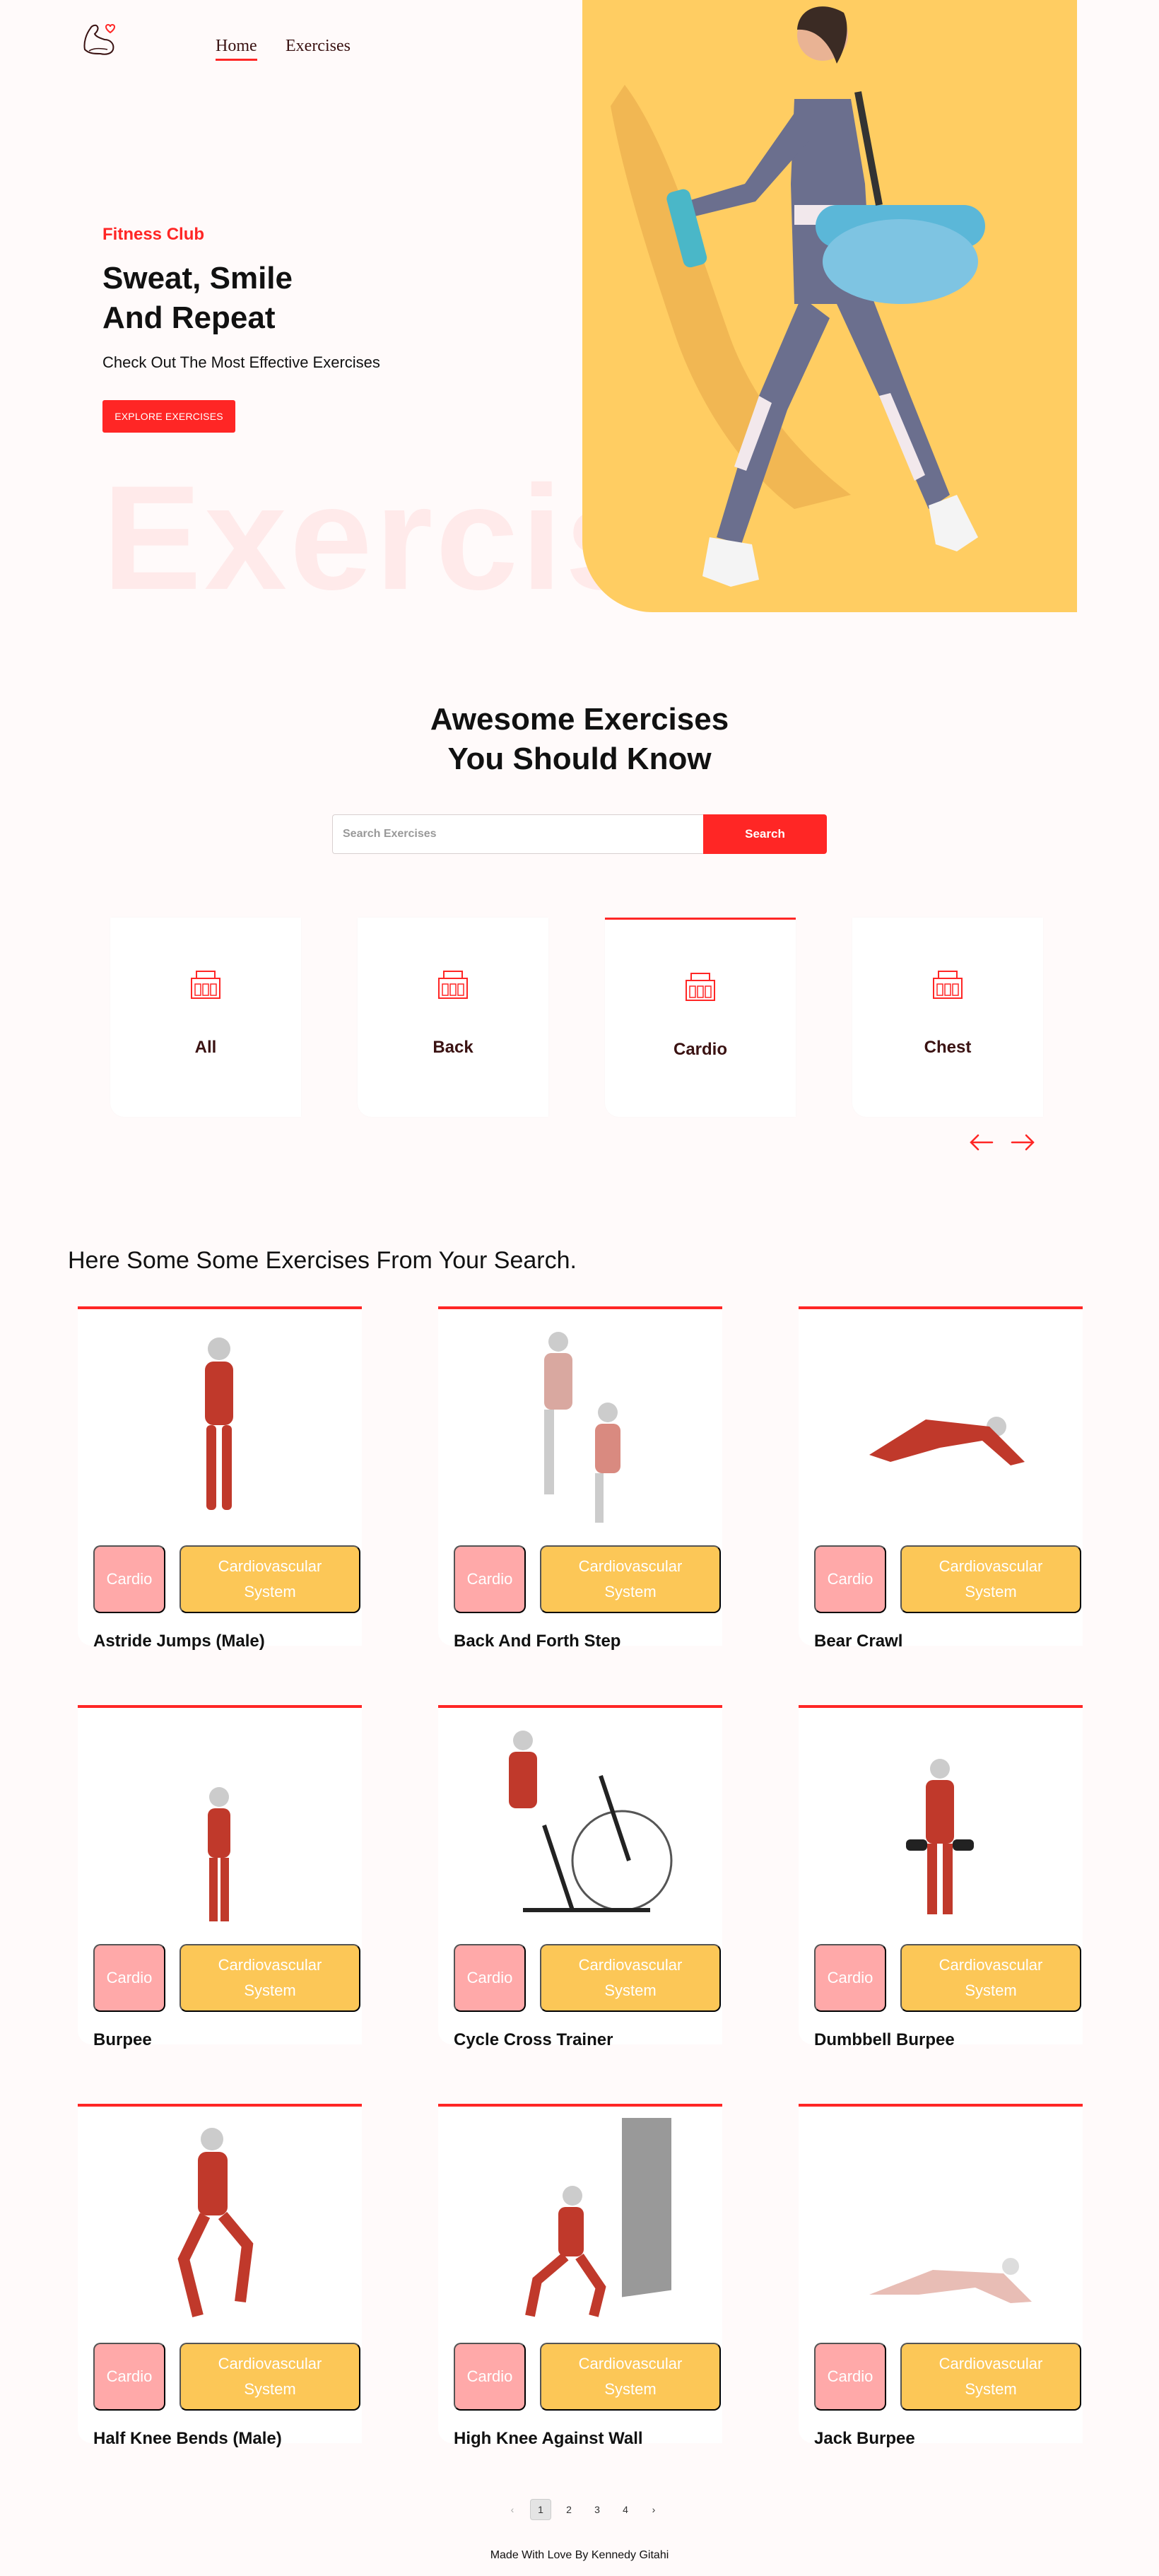 The image size is (1159, 2576). Describe the element at coordinates (318, 46) in the screenshot. I see `nav-exercises-link: Exercises` at that location.